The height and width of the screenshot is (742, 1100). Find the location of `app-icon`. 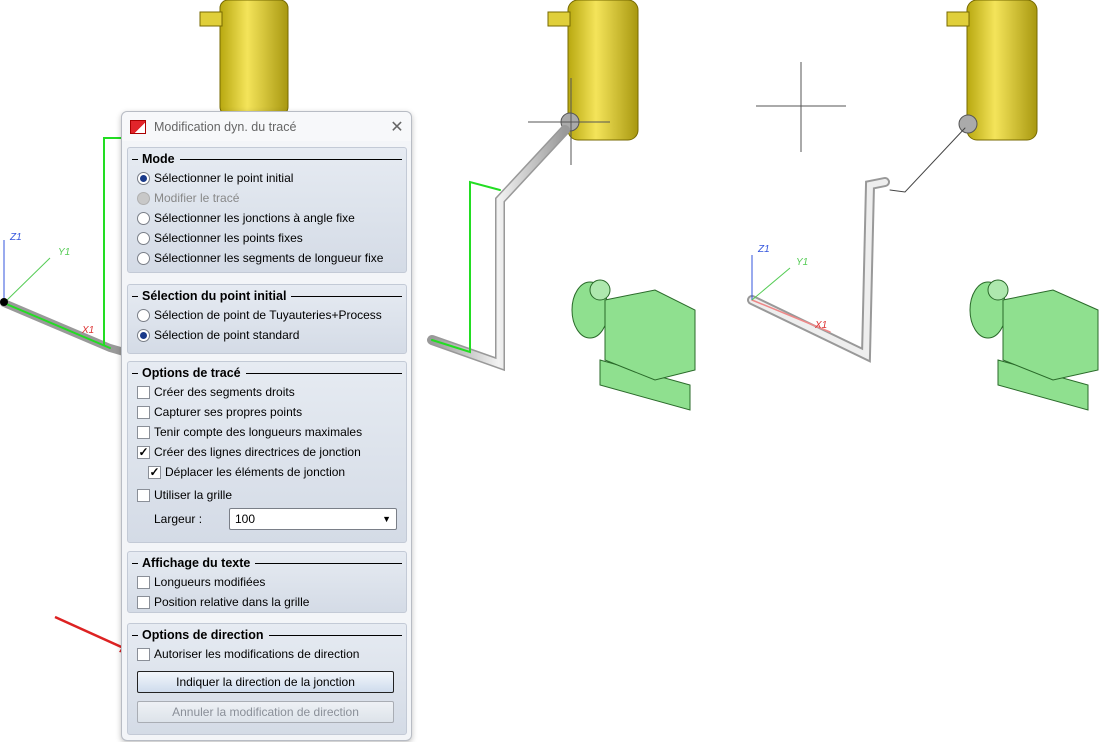

app-icon is located at coordinates (138, 126).